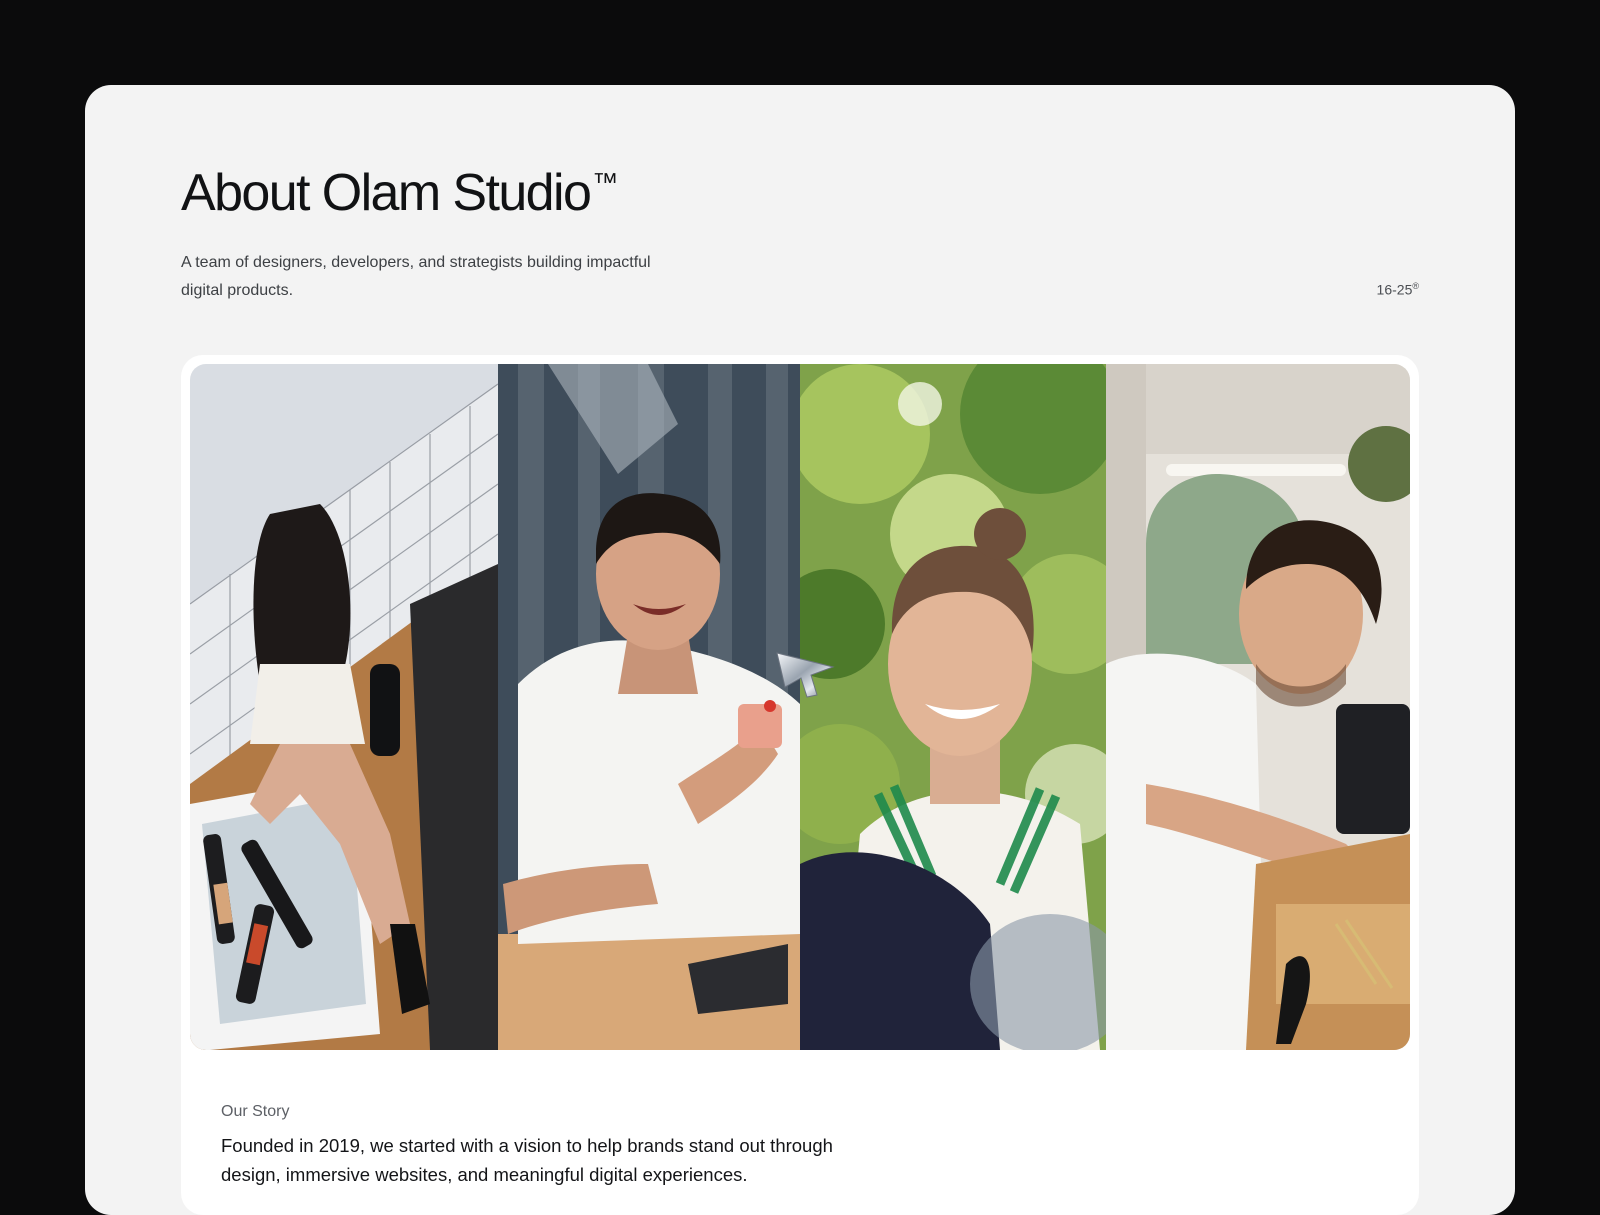 The image size is (1600, 1215). I want to click on registered-mark: ®, so click(1415, 286).